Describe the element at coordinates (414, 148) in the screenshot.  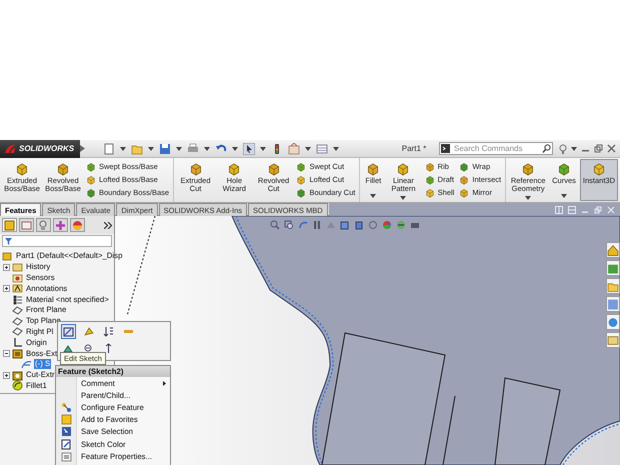
I see `document-title: Part1 *` at that location.